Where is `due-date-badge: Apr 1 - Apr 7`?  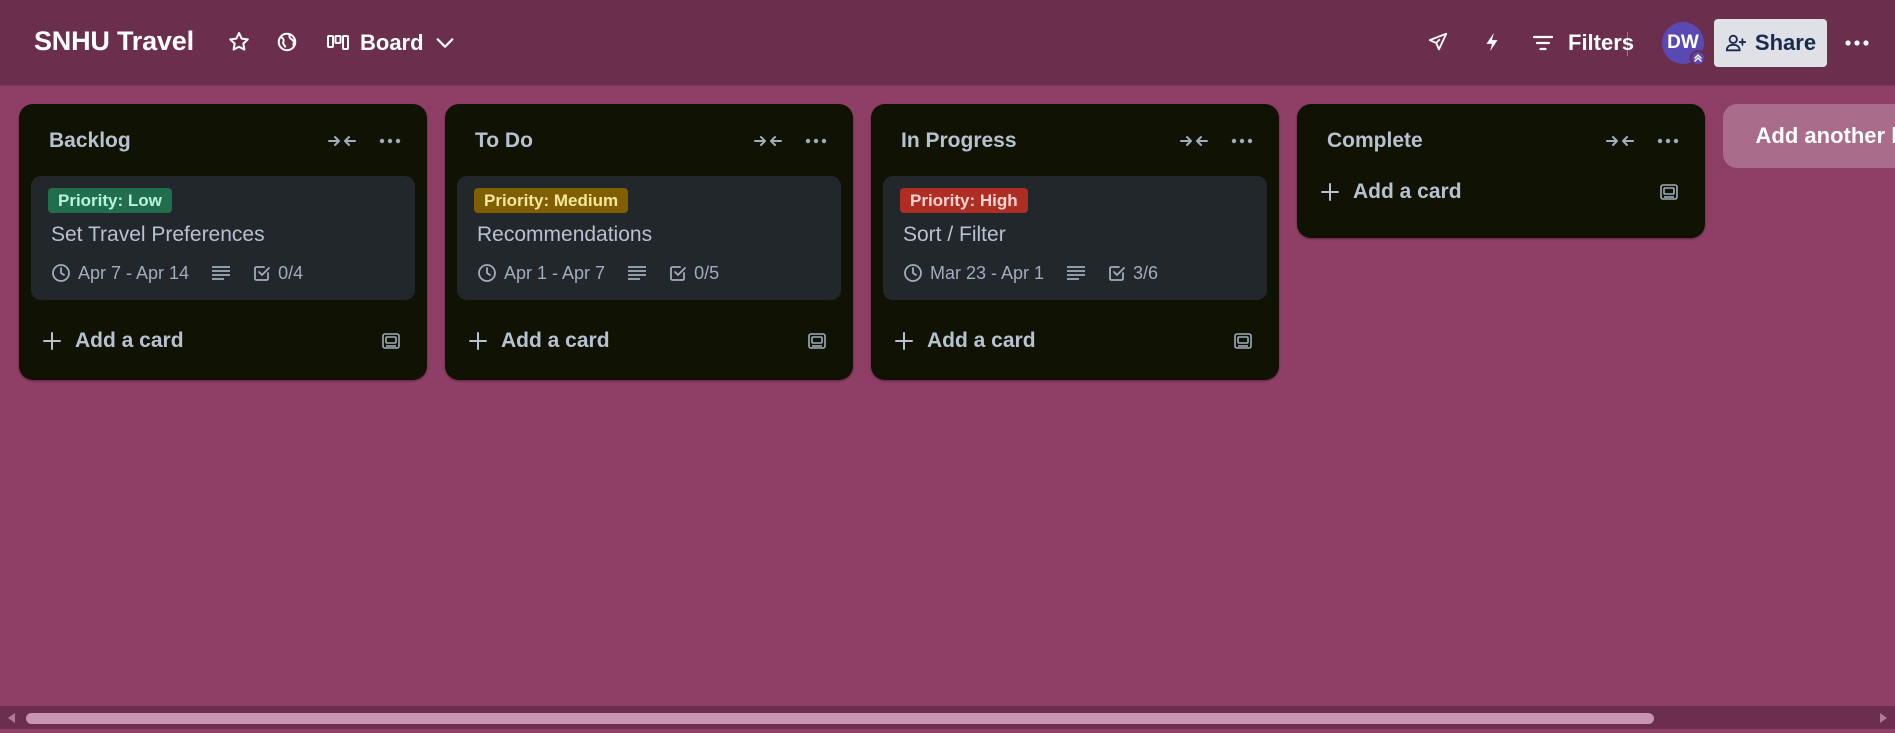 due-date-badge: Apr 1 - Apr 7 is located at coordinates (541, 273).